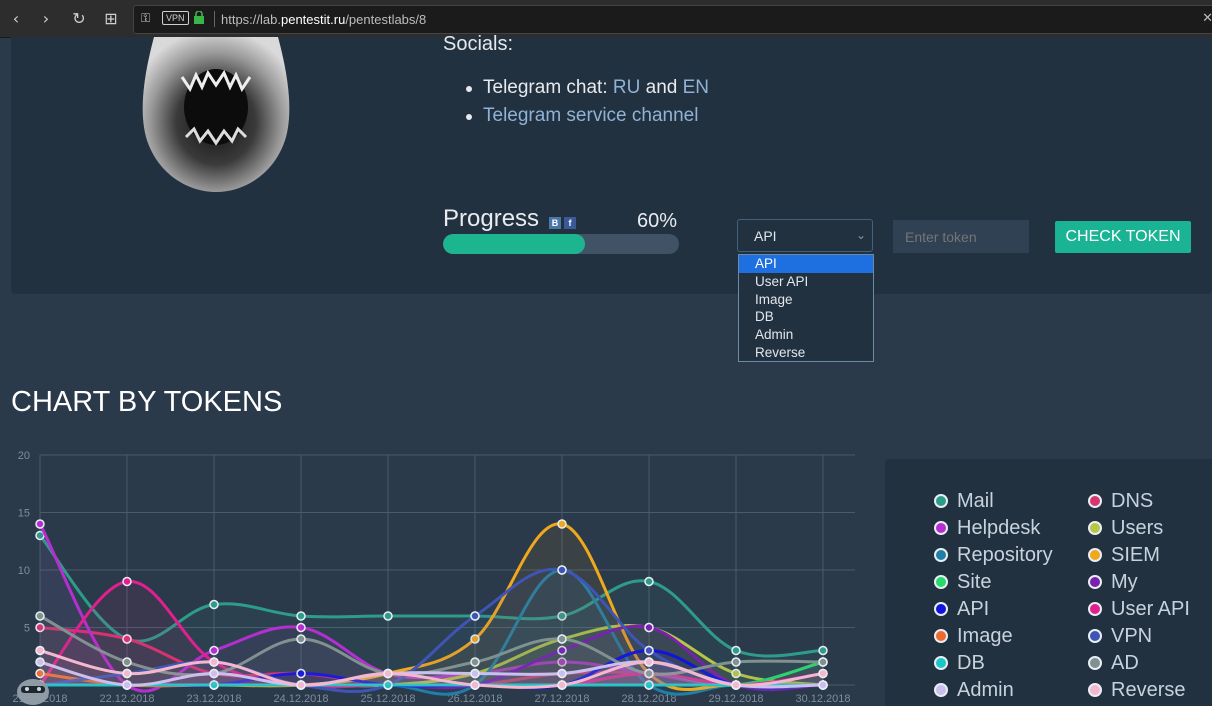 Image resolution: width=1212 pixels, height=706 pixels. What do you see at coordinates (959, 663) in the screenshot?
I see `legend-item: DB` at bounding box center [959, 663].